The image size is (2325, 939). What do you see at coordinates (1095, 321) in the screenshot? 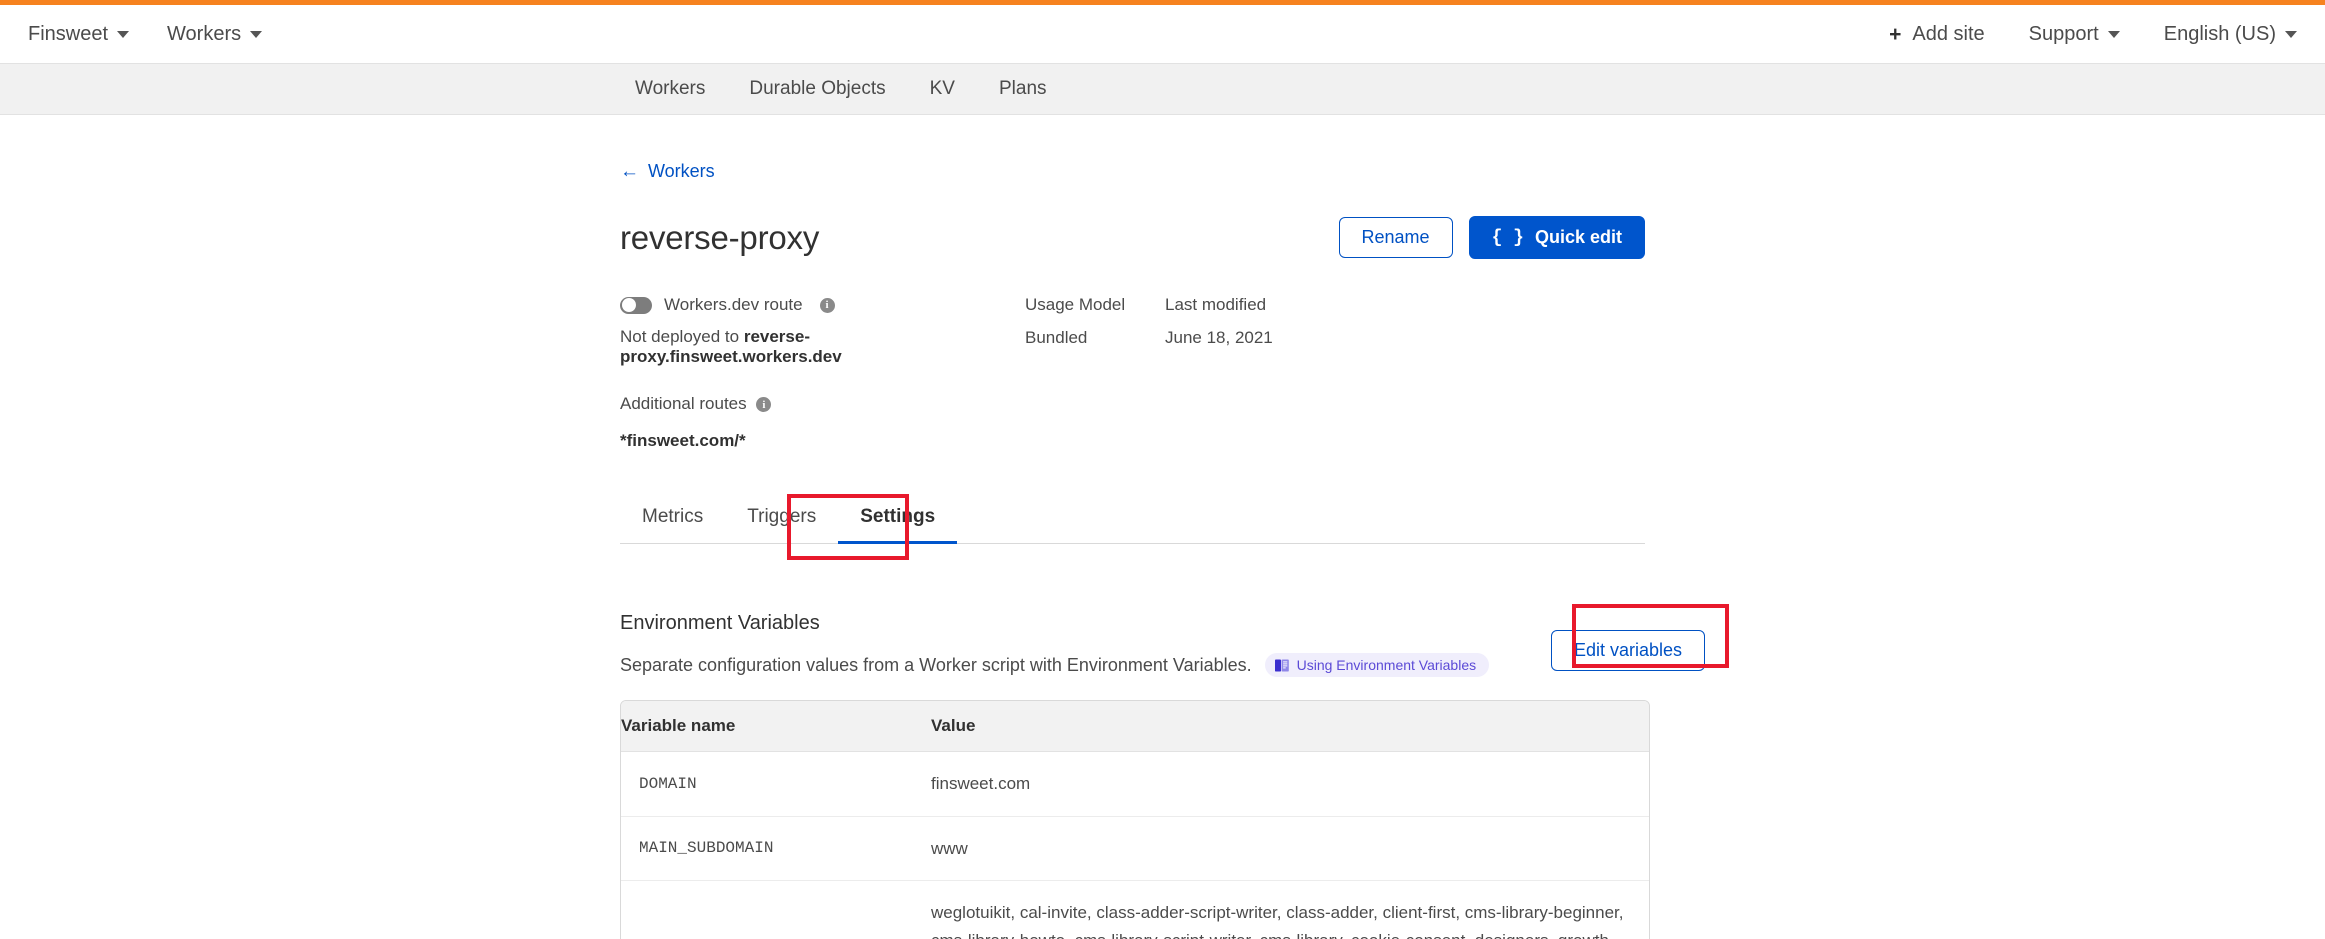
I see `usage-model-column: Usage Model Bundled` at bounding box center [1095, 321].